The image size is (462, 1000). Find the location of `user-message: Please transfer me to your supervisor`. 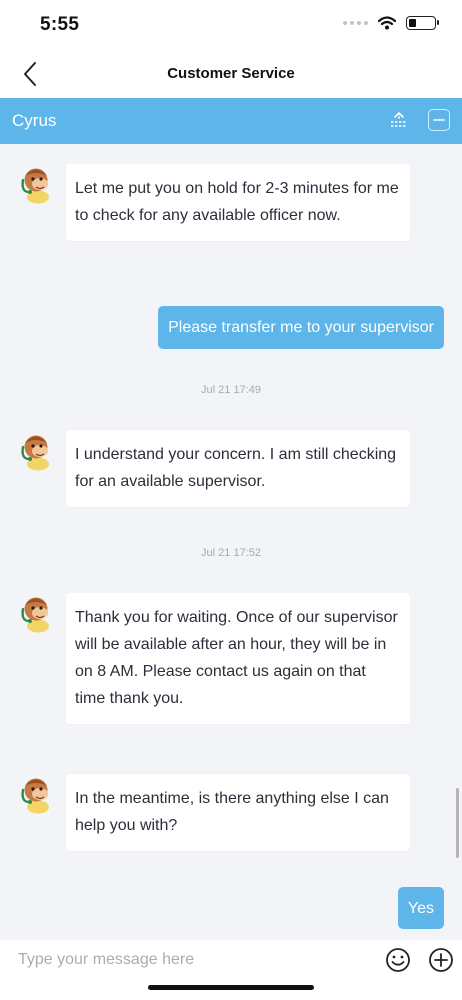

user-message: Please transfer me to your supervisor is located at coordinates (301, 327).